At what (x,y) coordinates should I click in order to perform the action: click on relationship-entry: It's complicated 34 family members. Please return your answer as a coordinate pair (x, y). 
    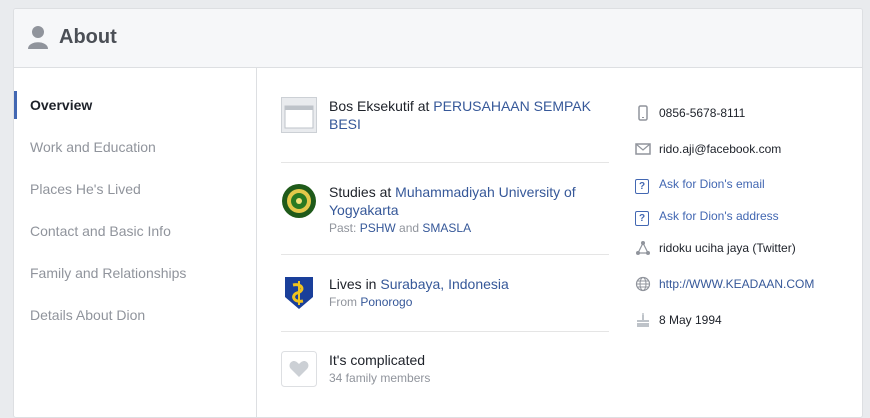
    Looking at the image, I should click on (445, 371).